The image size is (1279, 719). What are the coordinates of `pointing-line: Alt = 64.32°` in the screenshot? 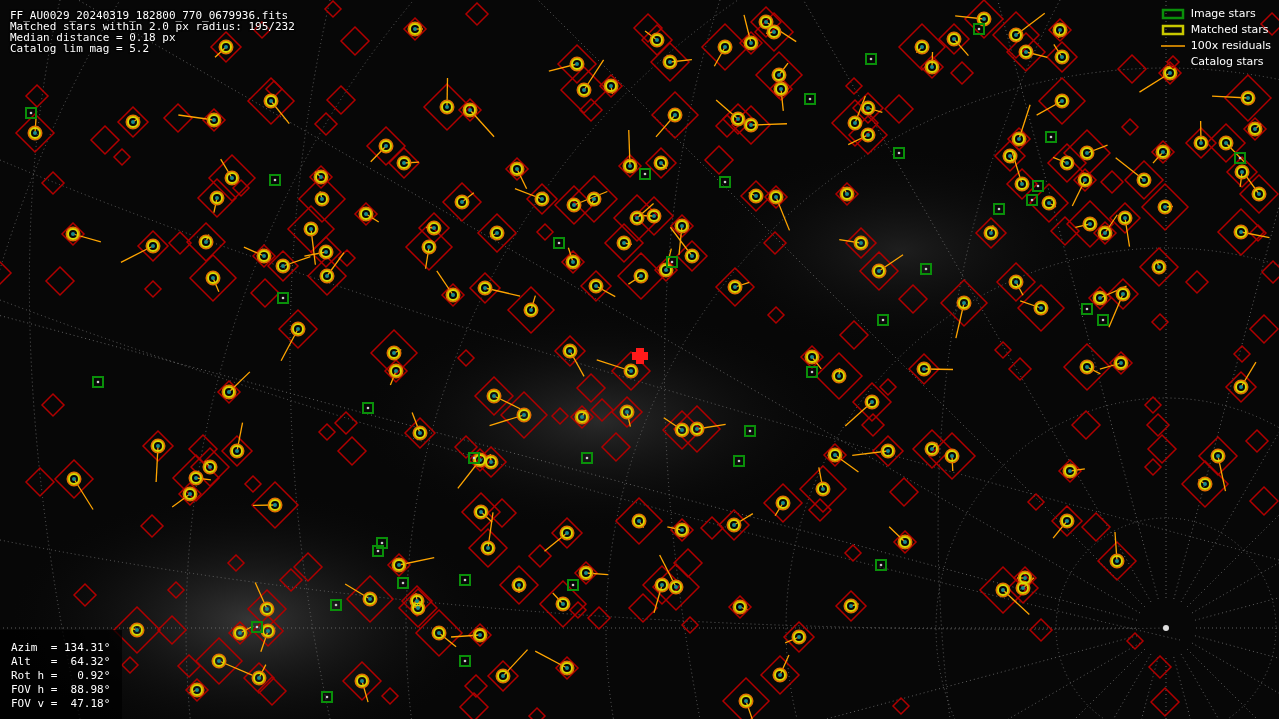 It's located at (61, 661).